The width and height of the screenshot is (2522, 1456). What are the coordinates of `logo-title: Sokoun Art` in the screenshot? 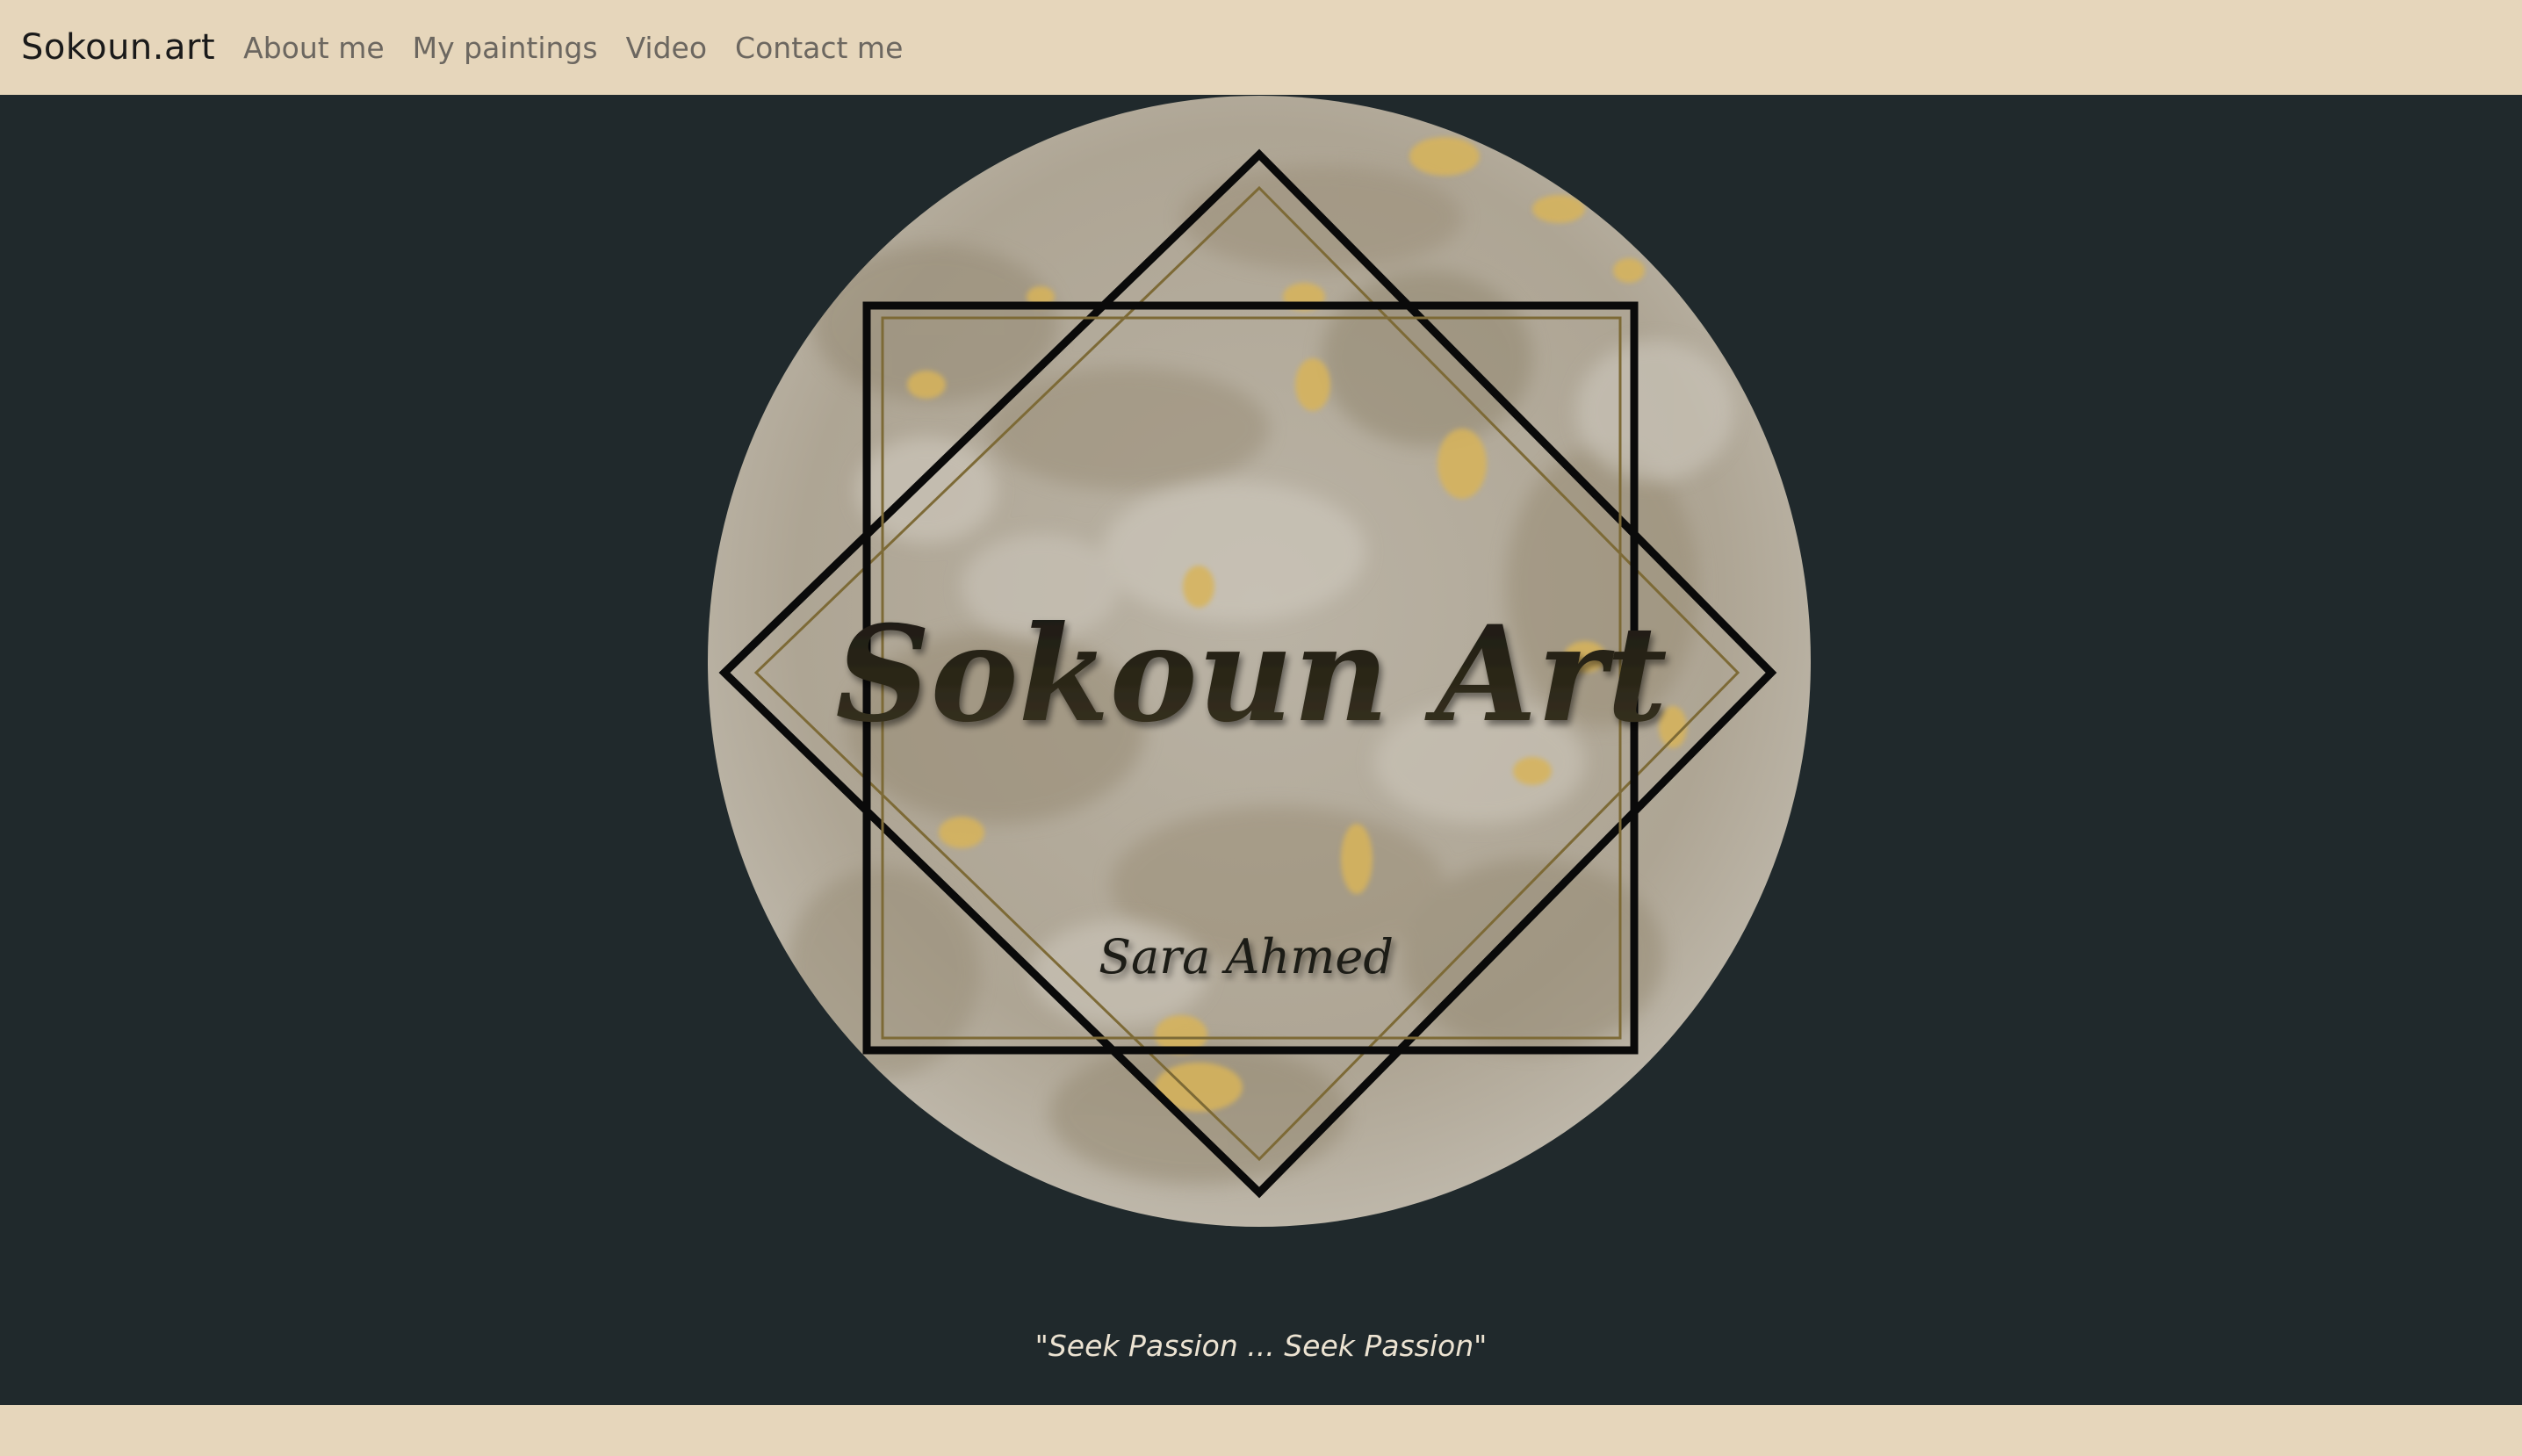 It's located at (1251, 674).